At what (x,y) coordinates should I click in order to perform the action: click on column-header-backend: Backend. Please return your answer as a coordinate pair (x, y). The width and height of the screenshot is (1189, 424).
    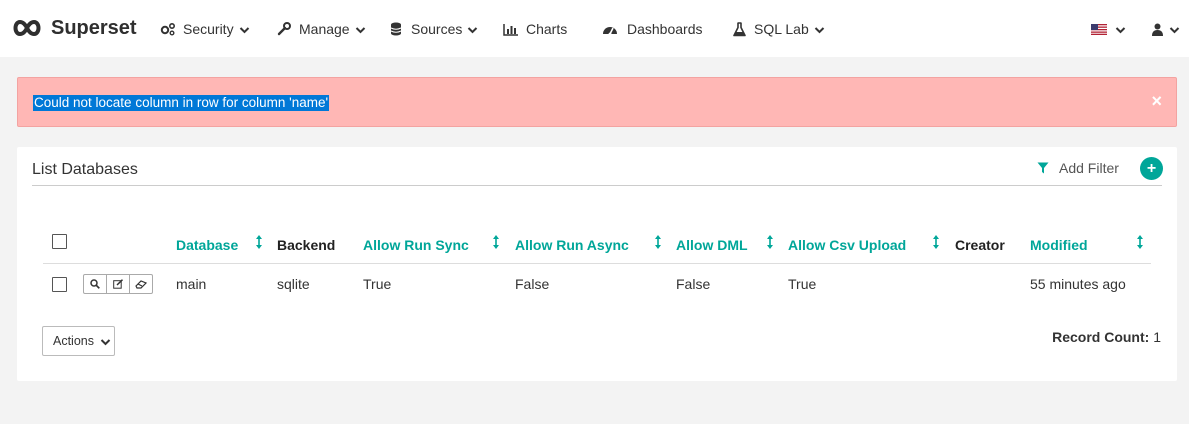
    Looking at the image, I should click on (306, 245).